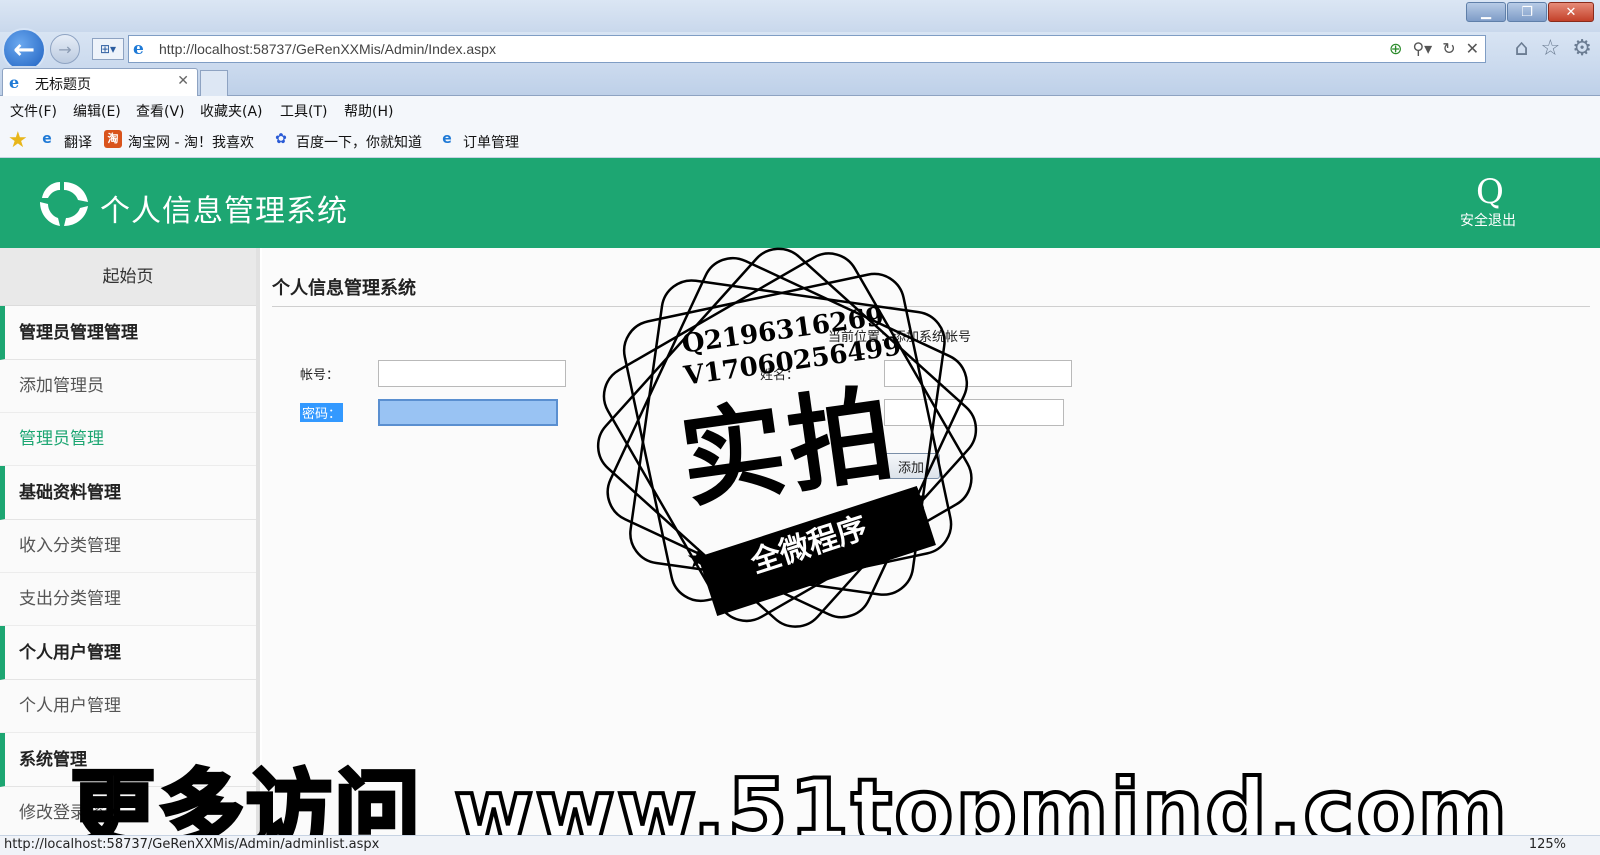 This screenshot has height=855, width=1600. What do you see at coordinates (214, 83) in the screenshot?
I see `new-tab-button` at bounding box center [214, 83].